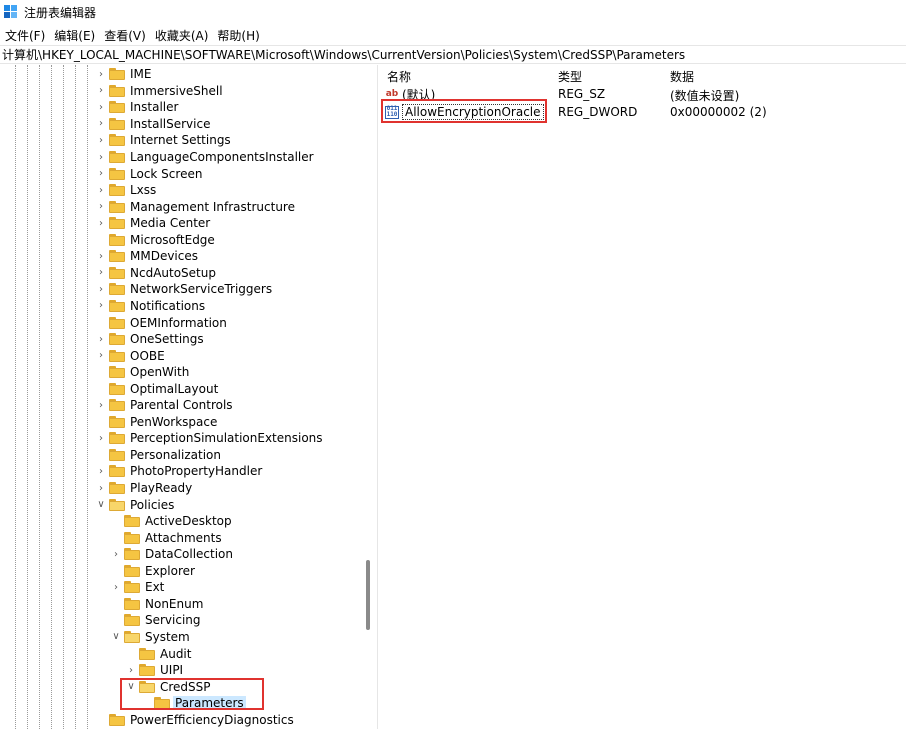 The image size is (906, 729). I want to click on tree-node: › Lock Screen, so click(149, 173).